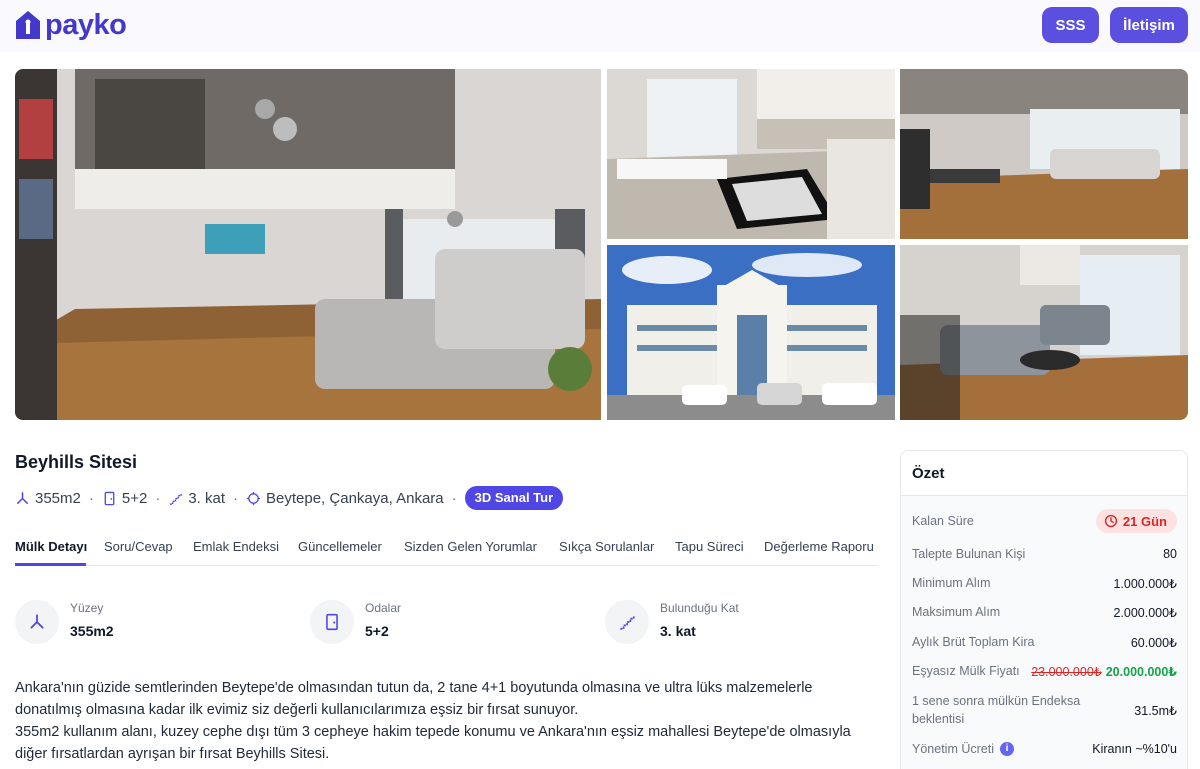  Describe the element at coordinates (751, 332) in the screenshot. I see `building-exterior-photo` at that location.